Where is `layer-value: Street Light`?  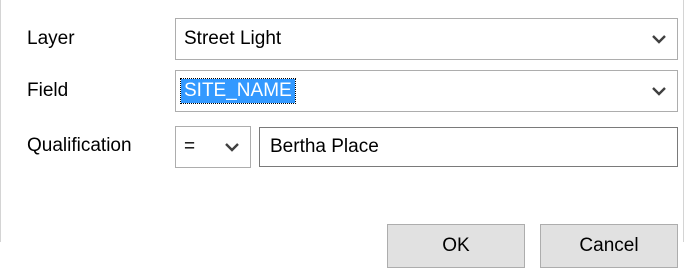 layer-value: Street Light is located at coordinates (233, 38).